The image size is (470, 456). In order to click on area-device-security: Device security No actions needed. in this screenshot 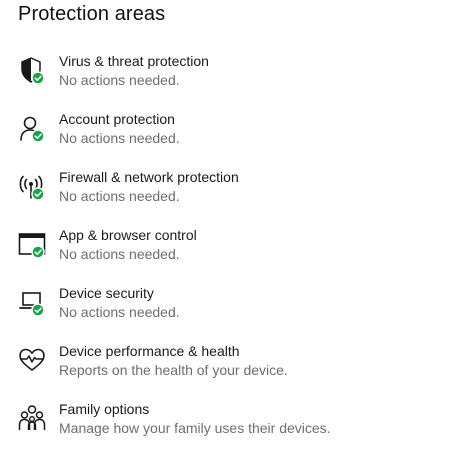, I will do `click(235, 311)`.